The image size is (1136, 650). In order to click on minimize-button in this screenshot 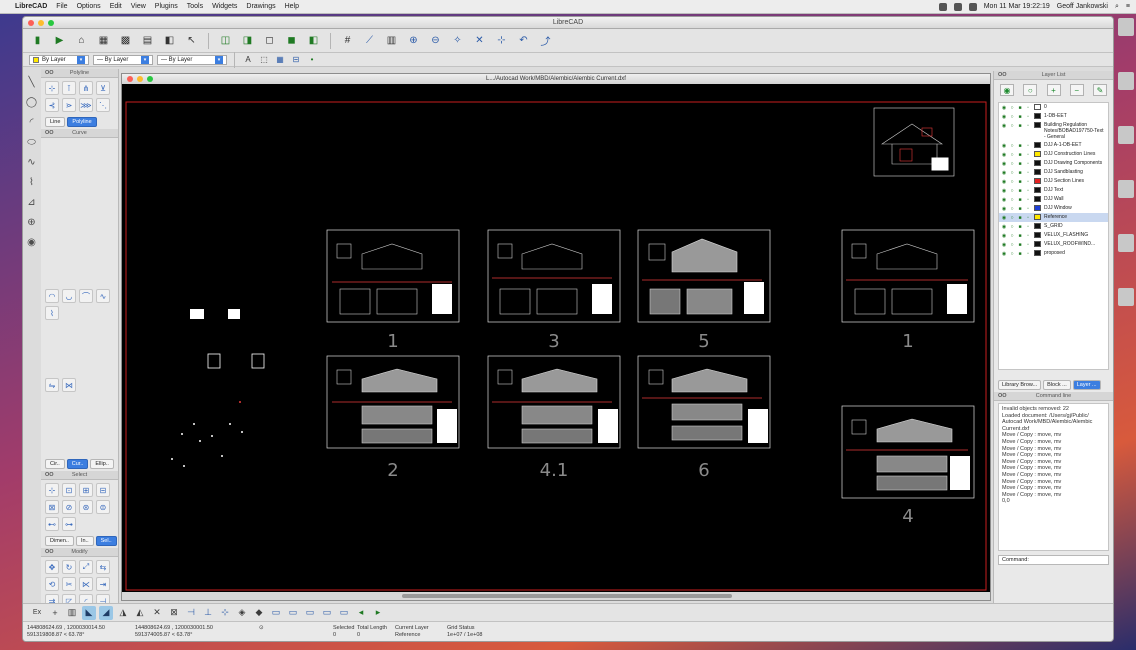, I will do `click(41, 23)`.